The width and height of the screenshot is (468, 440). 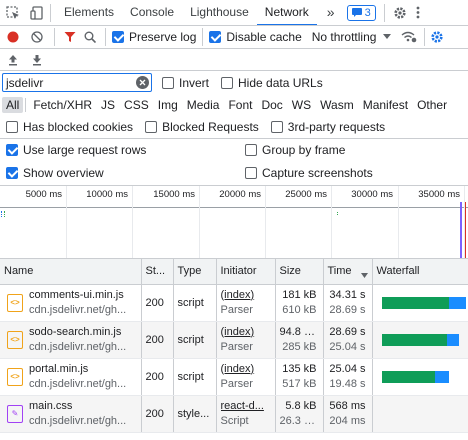 What do you see at coordinates (12, 150) in the screenshot?
I see `large-rows-checkbox` at bounding box center [12, 150].